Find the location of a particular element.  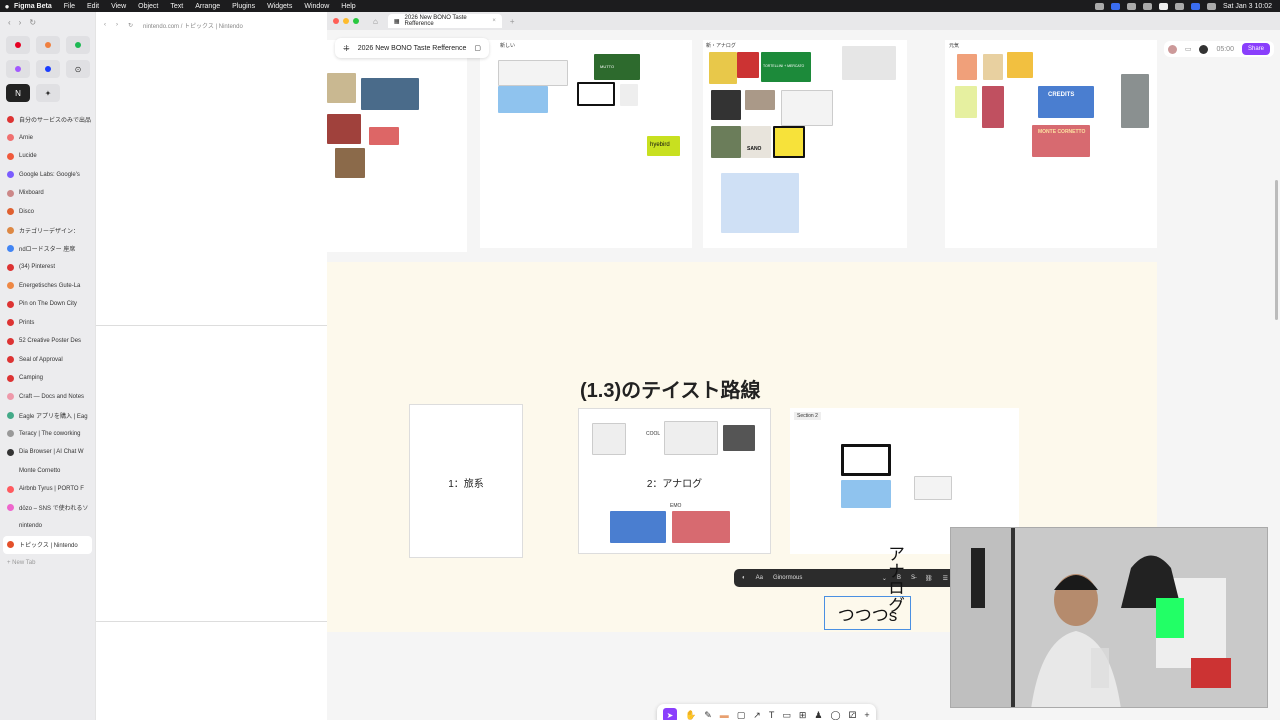

shape-tool-icon: ▢ is located at coordinates (741, 715).